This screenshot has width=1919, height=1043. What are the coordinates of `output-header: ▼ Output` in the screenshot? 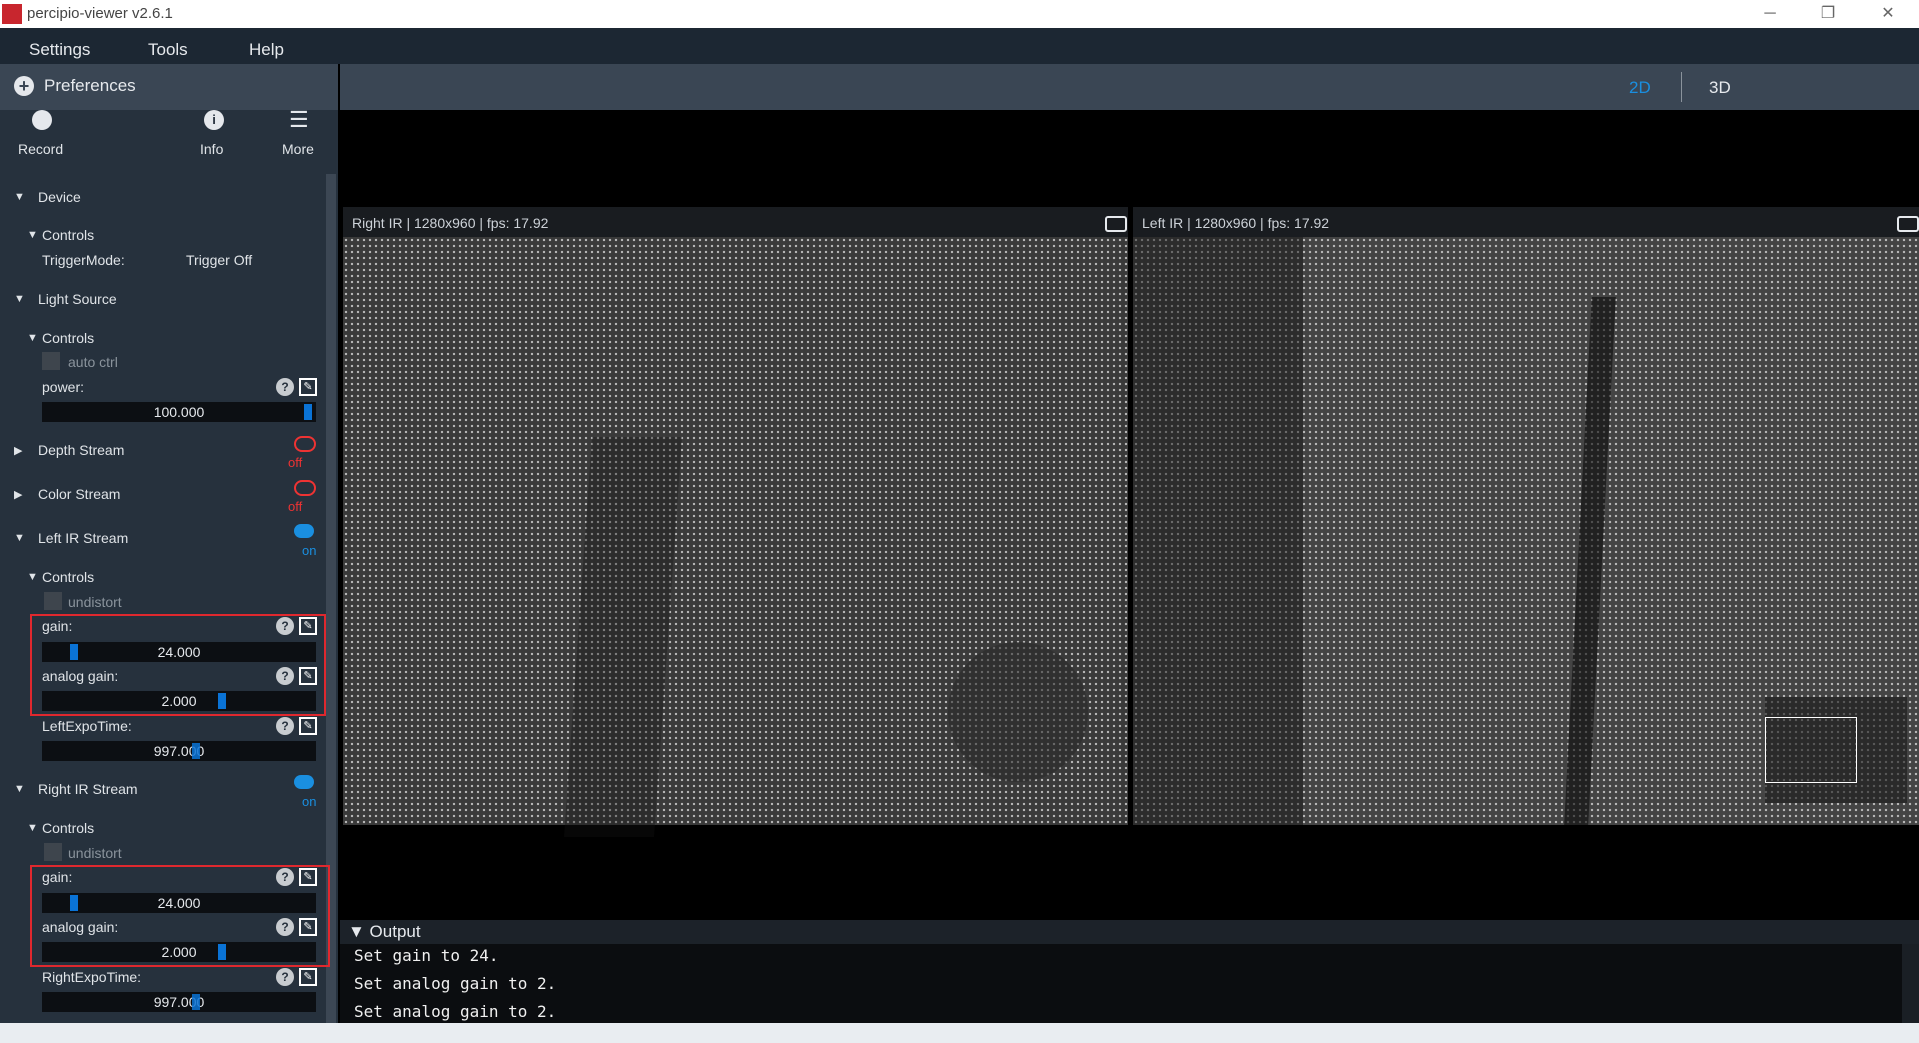 It's located at (1129, 932).